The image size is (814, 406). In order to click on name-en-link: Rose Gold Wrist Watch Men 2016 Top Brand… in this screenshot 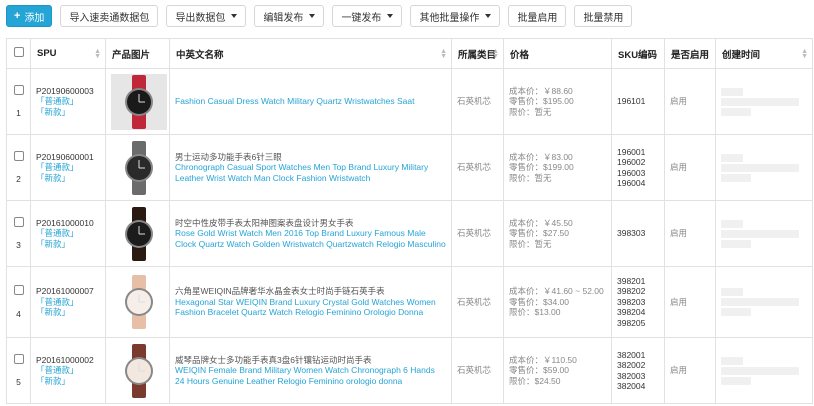, I will do `click(310, 238)`.